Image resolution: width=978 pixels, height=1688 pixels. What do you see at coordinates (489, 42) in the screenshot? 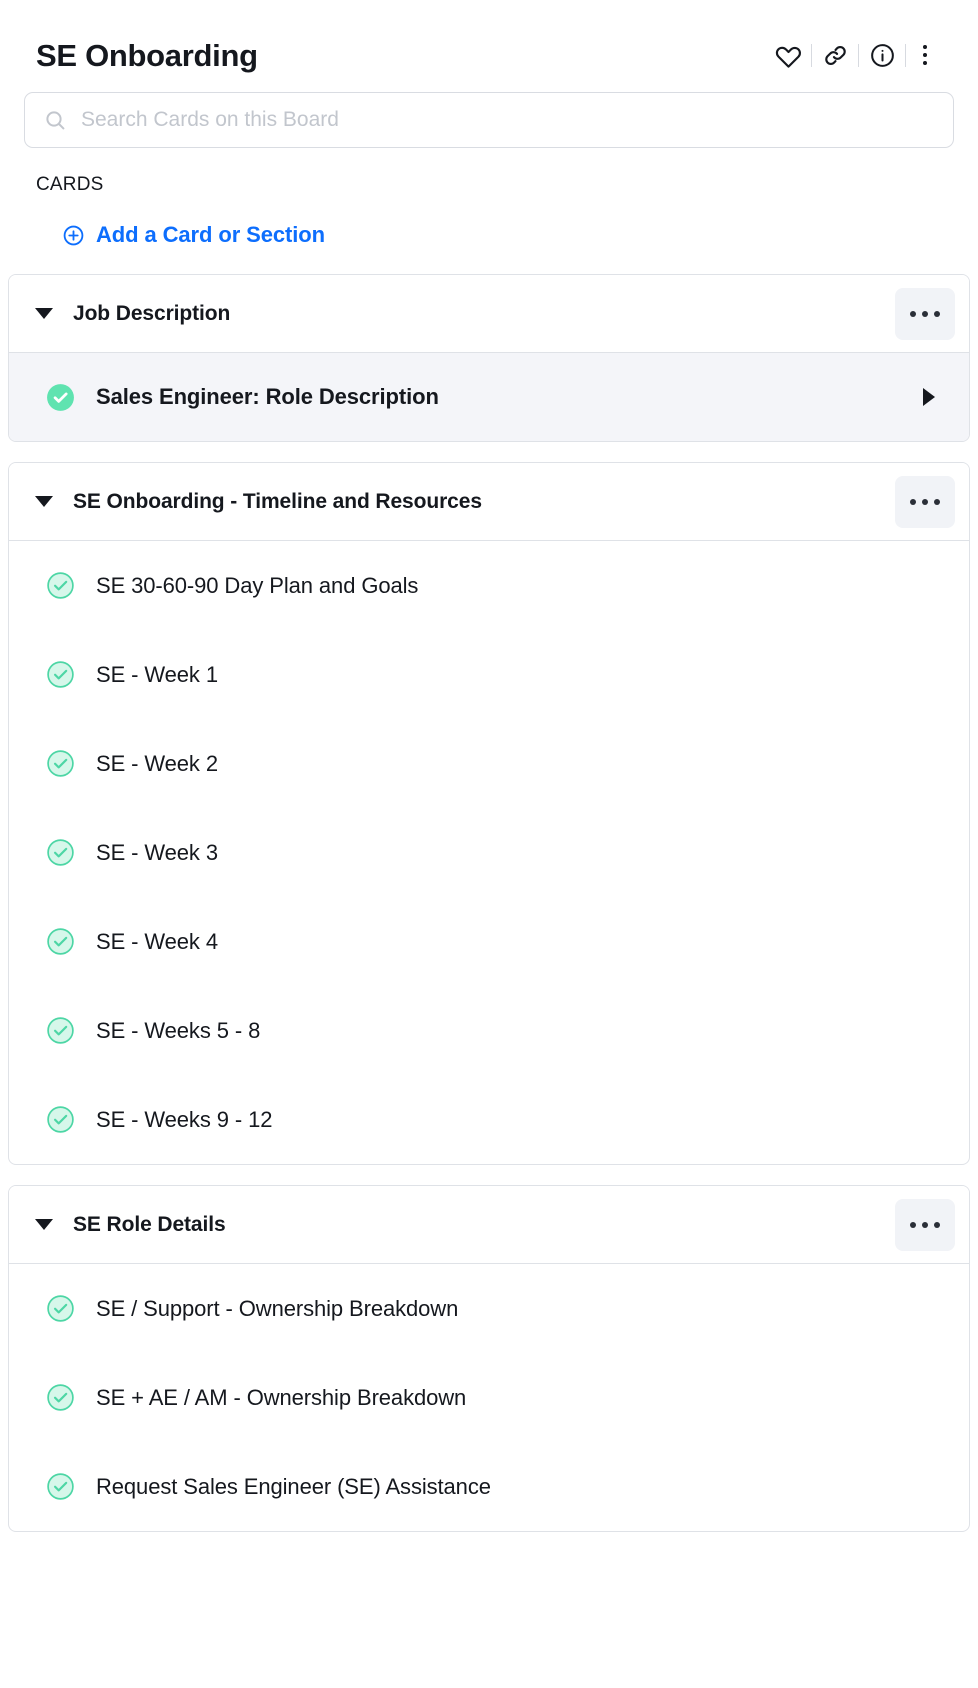
I see `board-header: SE Onboarding` at bounding box center [489, 42].